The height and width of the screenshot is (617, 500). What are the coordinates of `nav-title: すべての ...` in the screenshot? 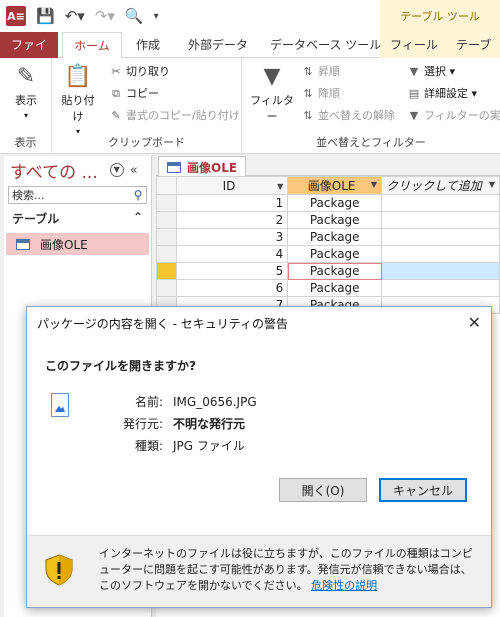 It's located at (54, 170).